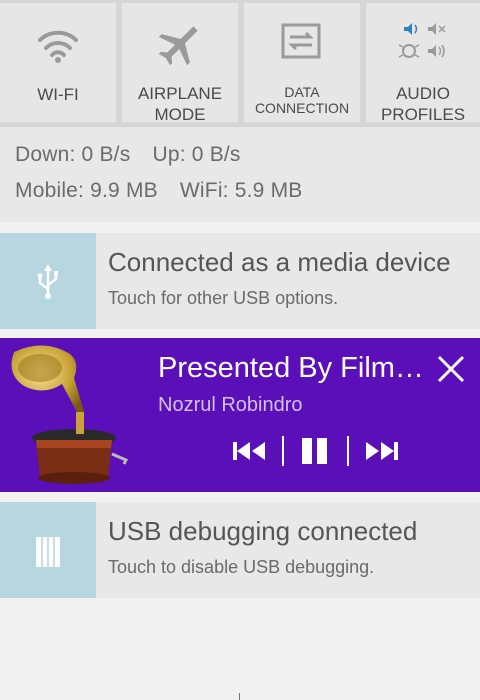  What do you see at coordinates (58, 46) in the screenshot?
I see `wifi-icon` at bounding box center [58, 46].